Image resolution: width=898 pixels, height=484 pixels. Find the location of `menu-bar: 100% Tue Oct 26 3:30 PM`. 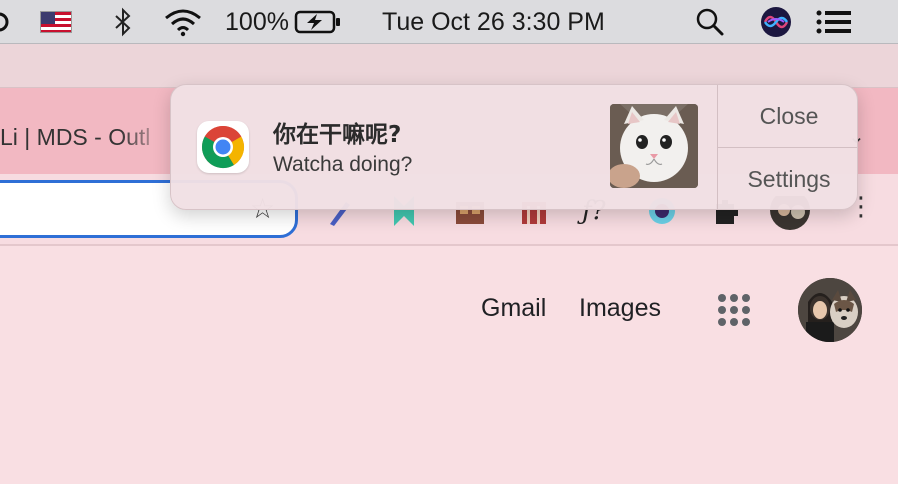

menu-bar: 100% Tue Oct 26 3:30 PM is located at coordinates (449, 22).